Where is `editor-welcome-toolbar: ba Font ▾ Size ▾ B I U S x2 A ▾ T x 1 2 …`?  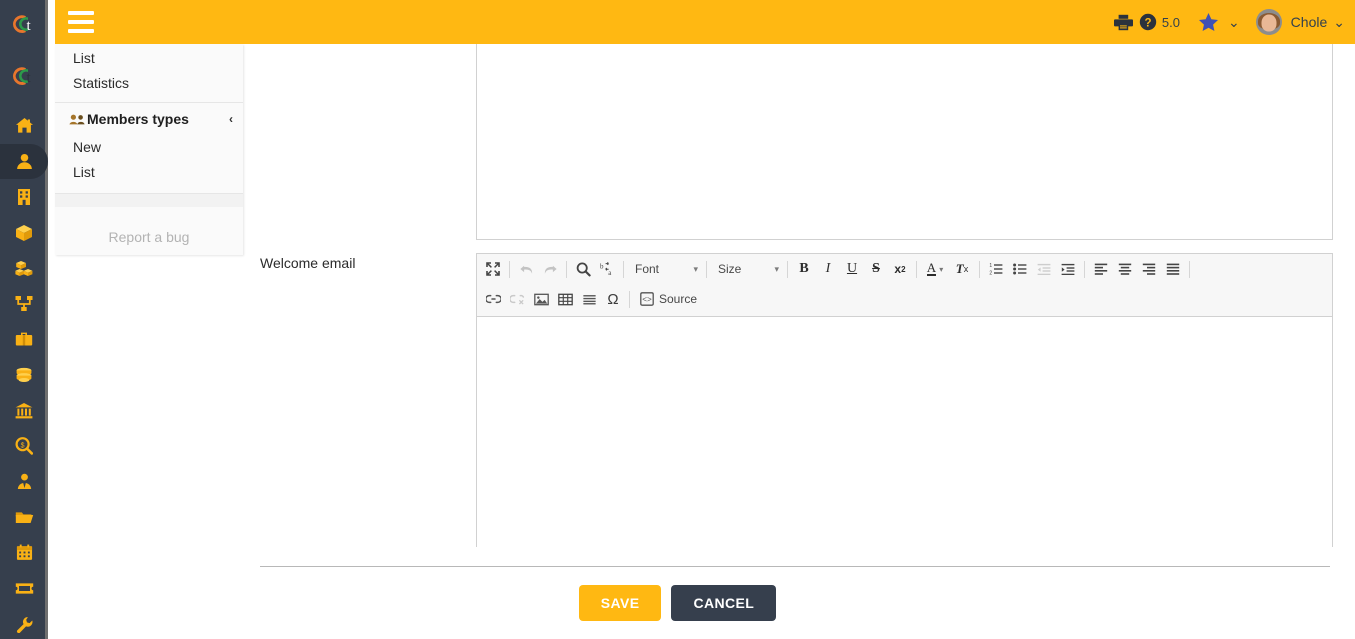
editor-welcome-toolbar: ba Font ▾ Size ▾ B I U S x2 A ▾ T x 1 2 … is located at coordinates (904, 285).